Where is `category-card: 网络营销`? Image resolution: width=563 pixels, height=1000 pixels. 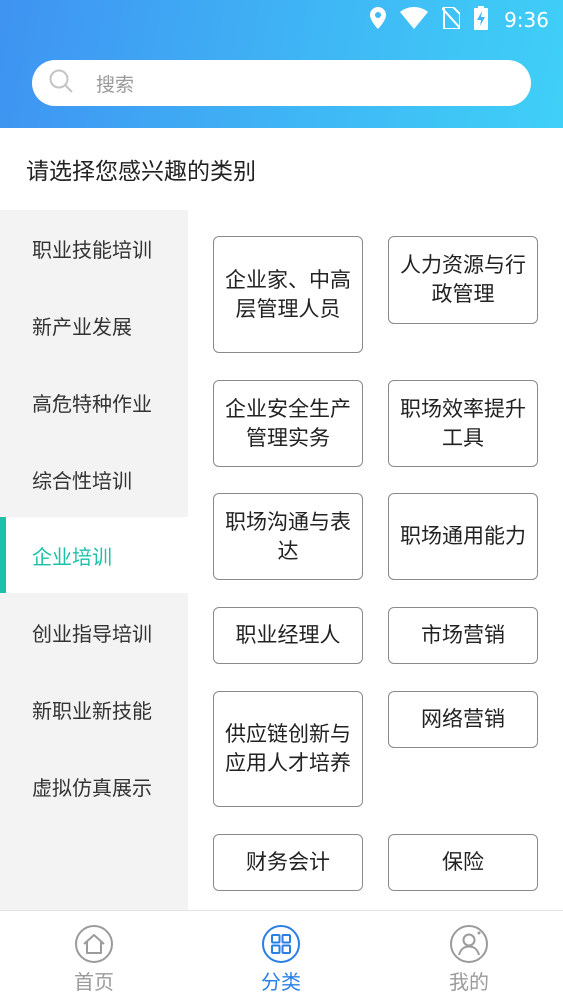
category-card: 网络营销 is located at coordinates (463, 719).